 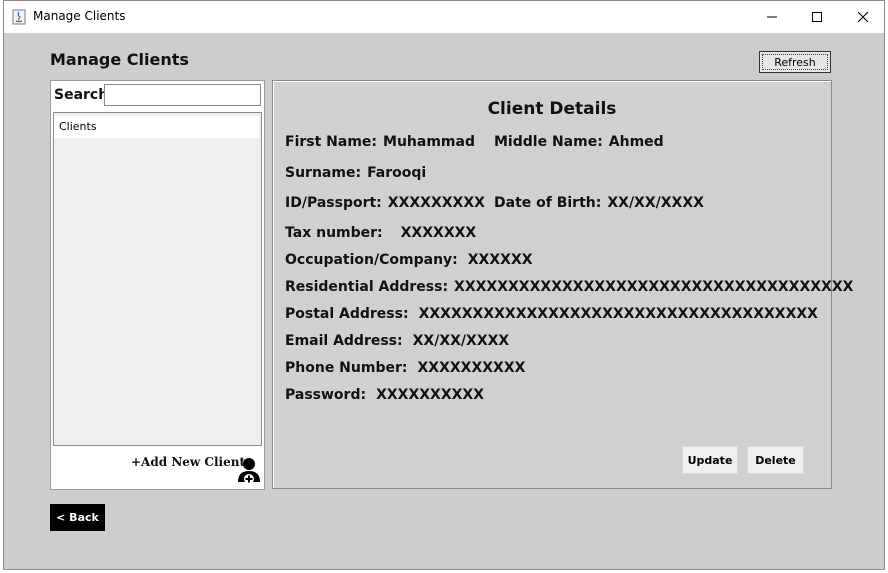 I want to click on postal-address-label: Postal Address:, so click(x=347, y=314).